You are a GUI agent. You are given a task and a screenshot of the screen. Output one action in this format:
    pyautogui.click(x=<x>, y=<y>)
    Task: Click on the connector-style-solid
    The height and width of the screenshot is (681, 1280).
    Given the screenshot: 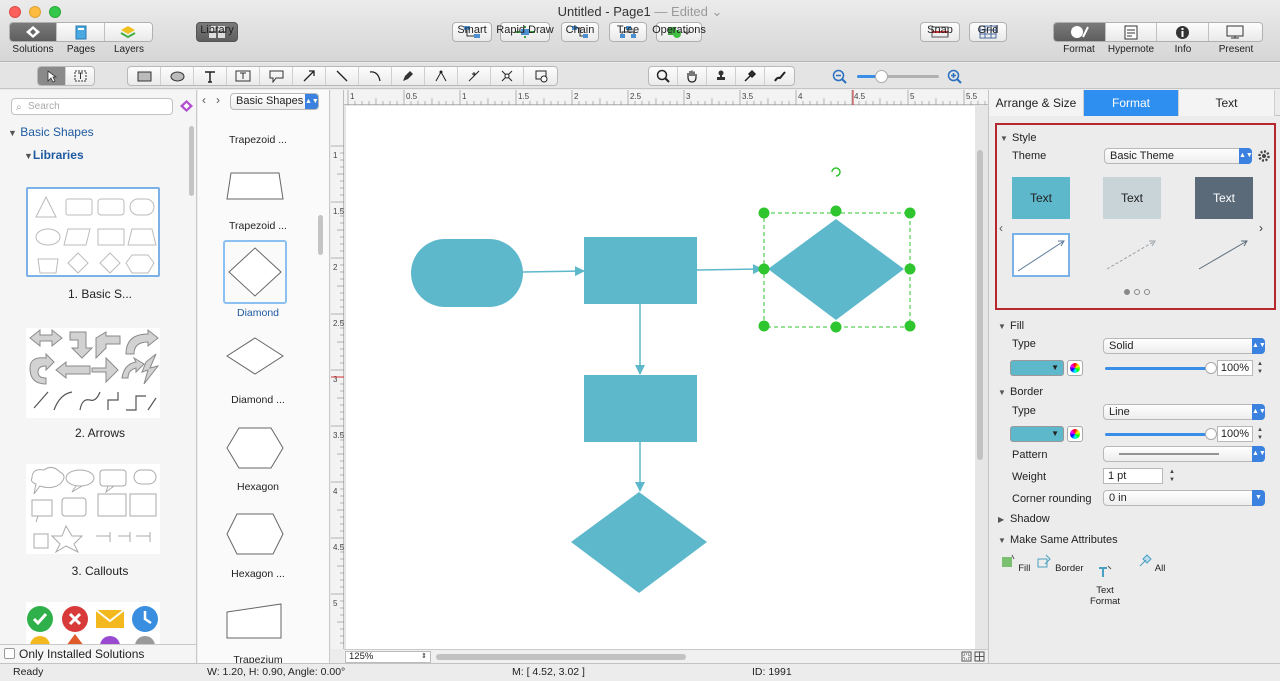 What is the action you would take?
    pyautogui.click(x=1041, y=255)
    